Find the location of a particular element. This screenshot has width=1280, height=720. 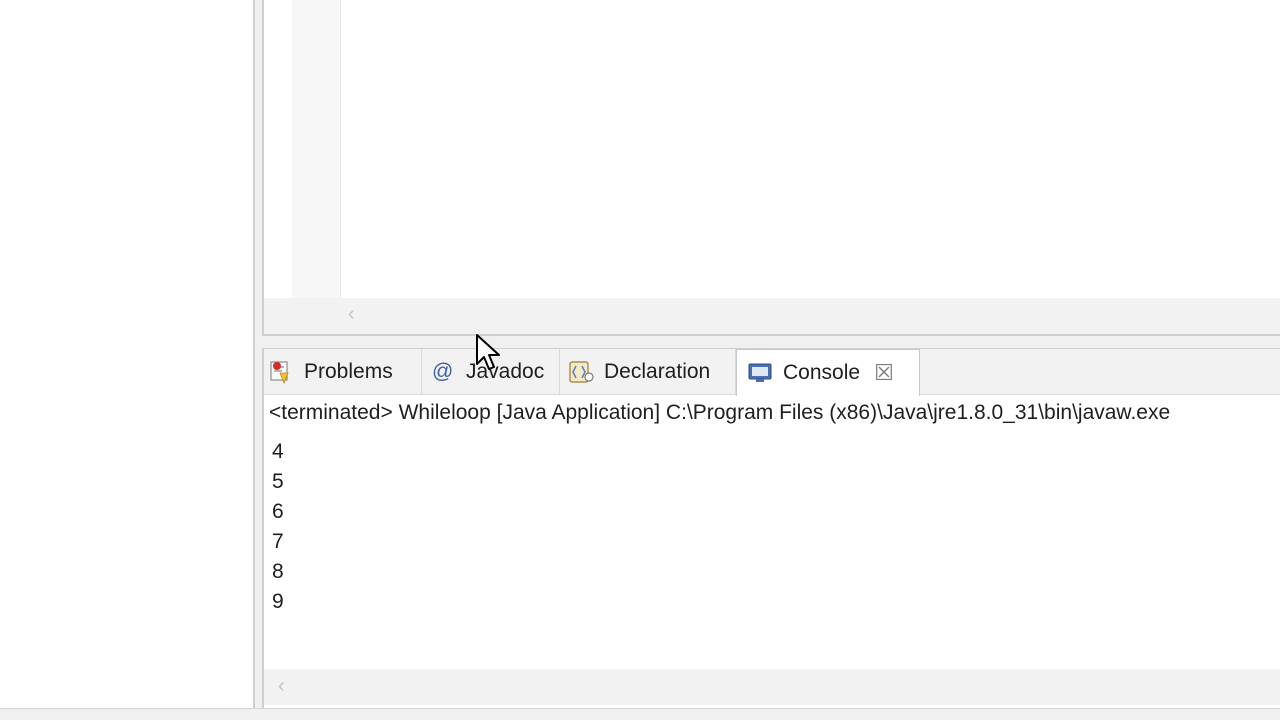

tab-console-label: Console is located at coordinates (822, 372).